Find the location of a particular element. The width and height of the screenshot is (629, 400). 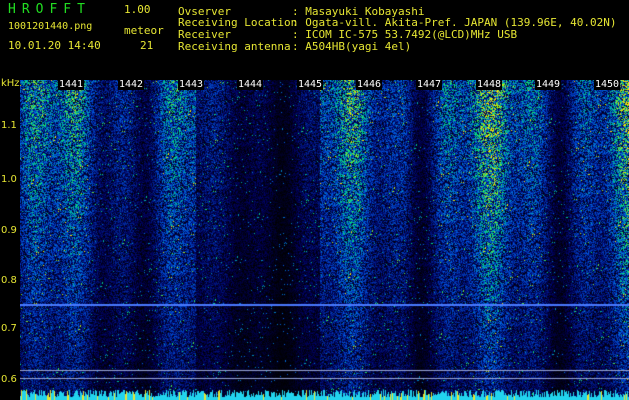

minute-label: 1449 is located at coordinates (548, 84).